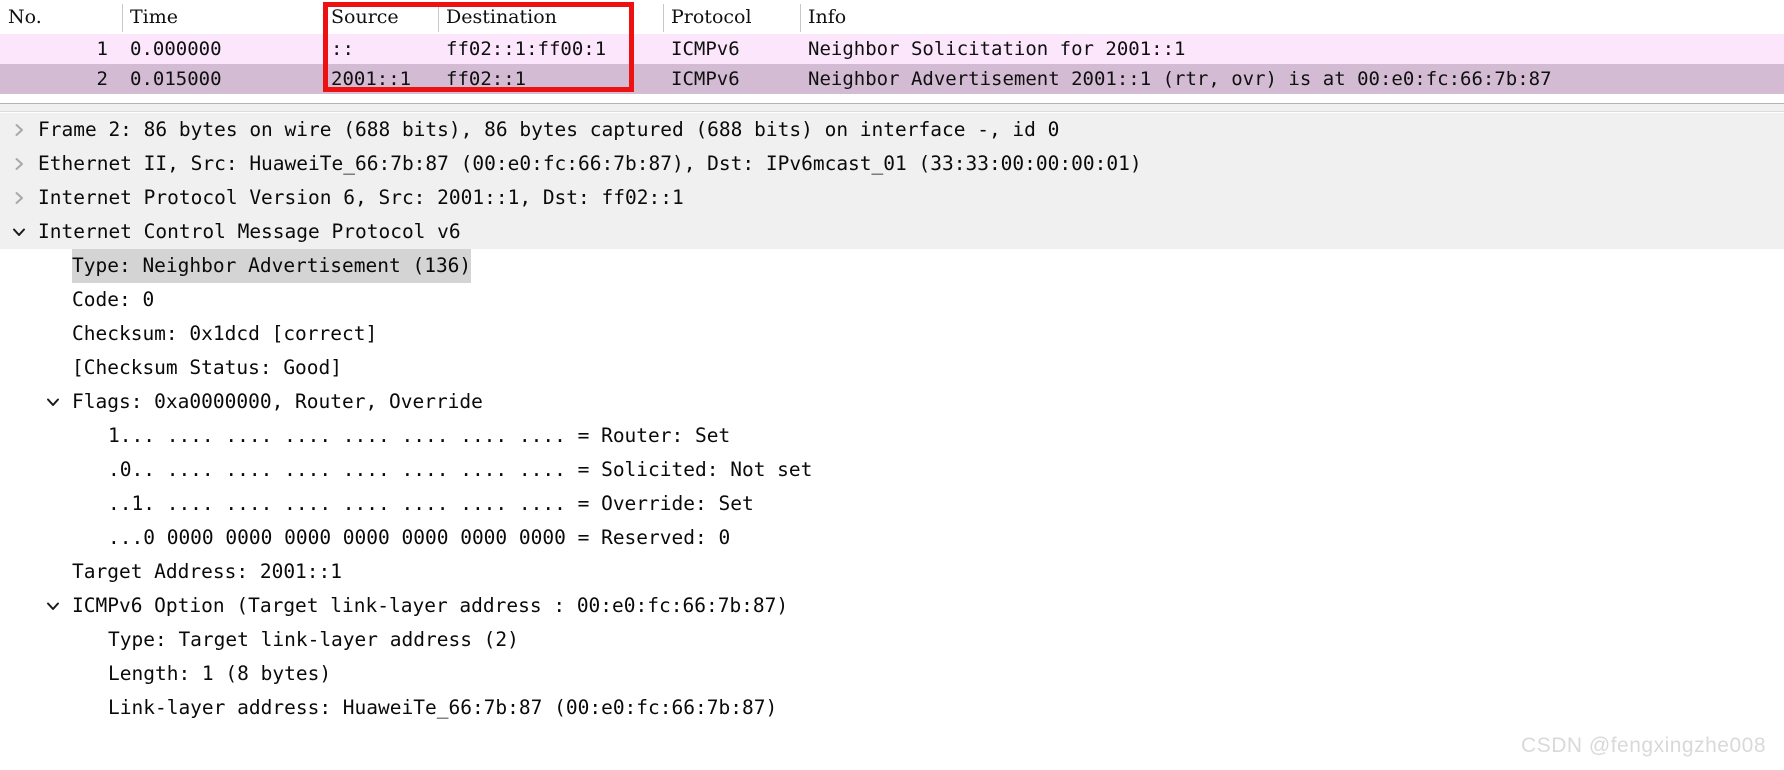  I want to click on detail-tree-row: Type: Target link-layer address (2), so click(892, 640).